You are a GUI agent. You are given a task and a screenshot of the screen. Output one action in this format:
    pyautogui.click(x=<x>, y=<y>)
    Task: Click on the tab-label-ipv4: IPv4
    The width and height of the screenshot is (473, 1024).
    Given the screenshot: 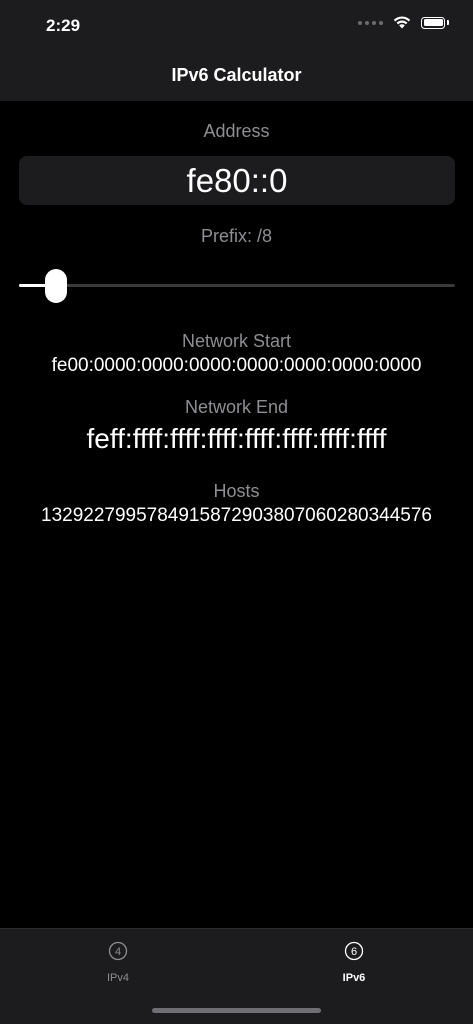 What is the action you would take?
    pyautogui.click(x=117, y=978)
    